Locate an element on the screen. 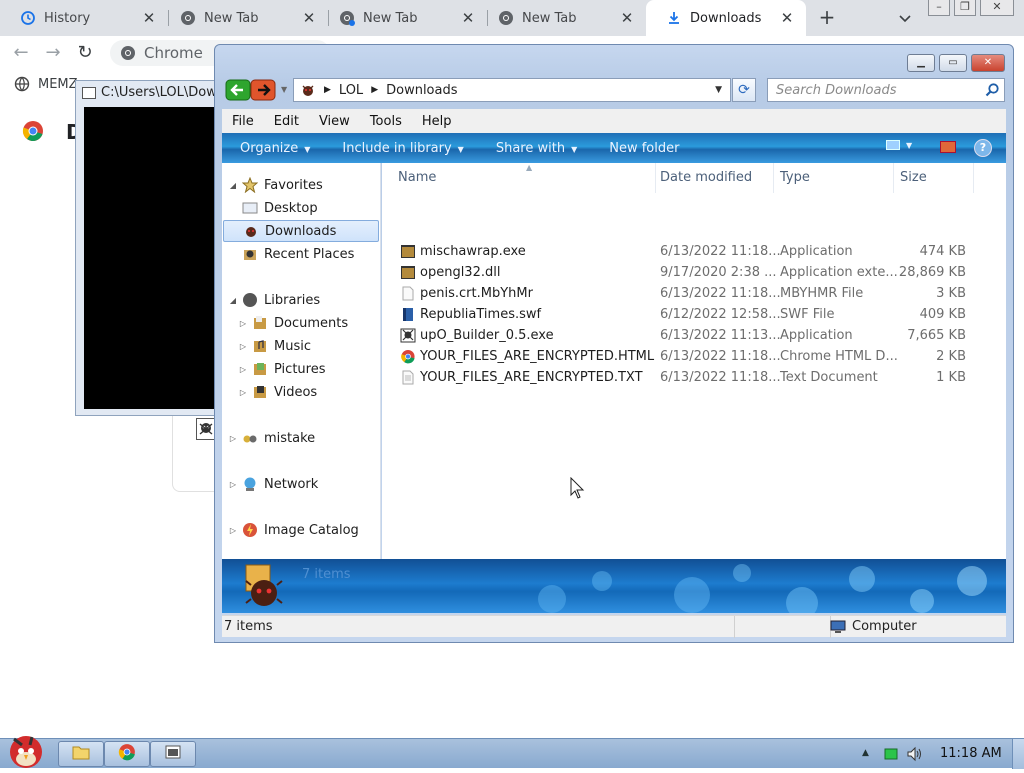 Image resolution: width=1024 pixels, height=773 pixels. nav-label: mistake is located at coordinates (290, 438).